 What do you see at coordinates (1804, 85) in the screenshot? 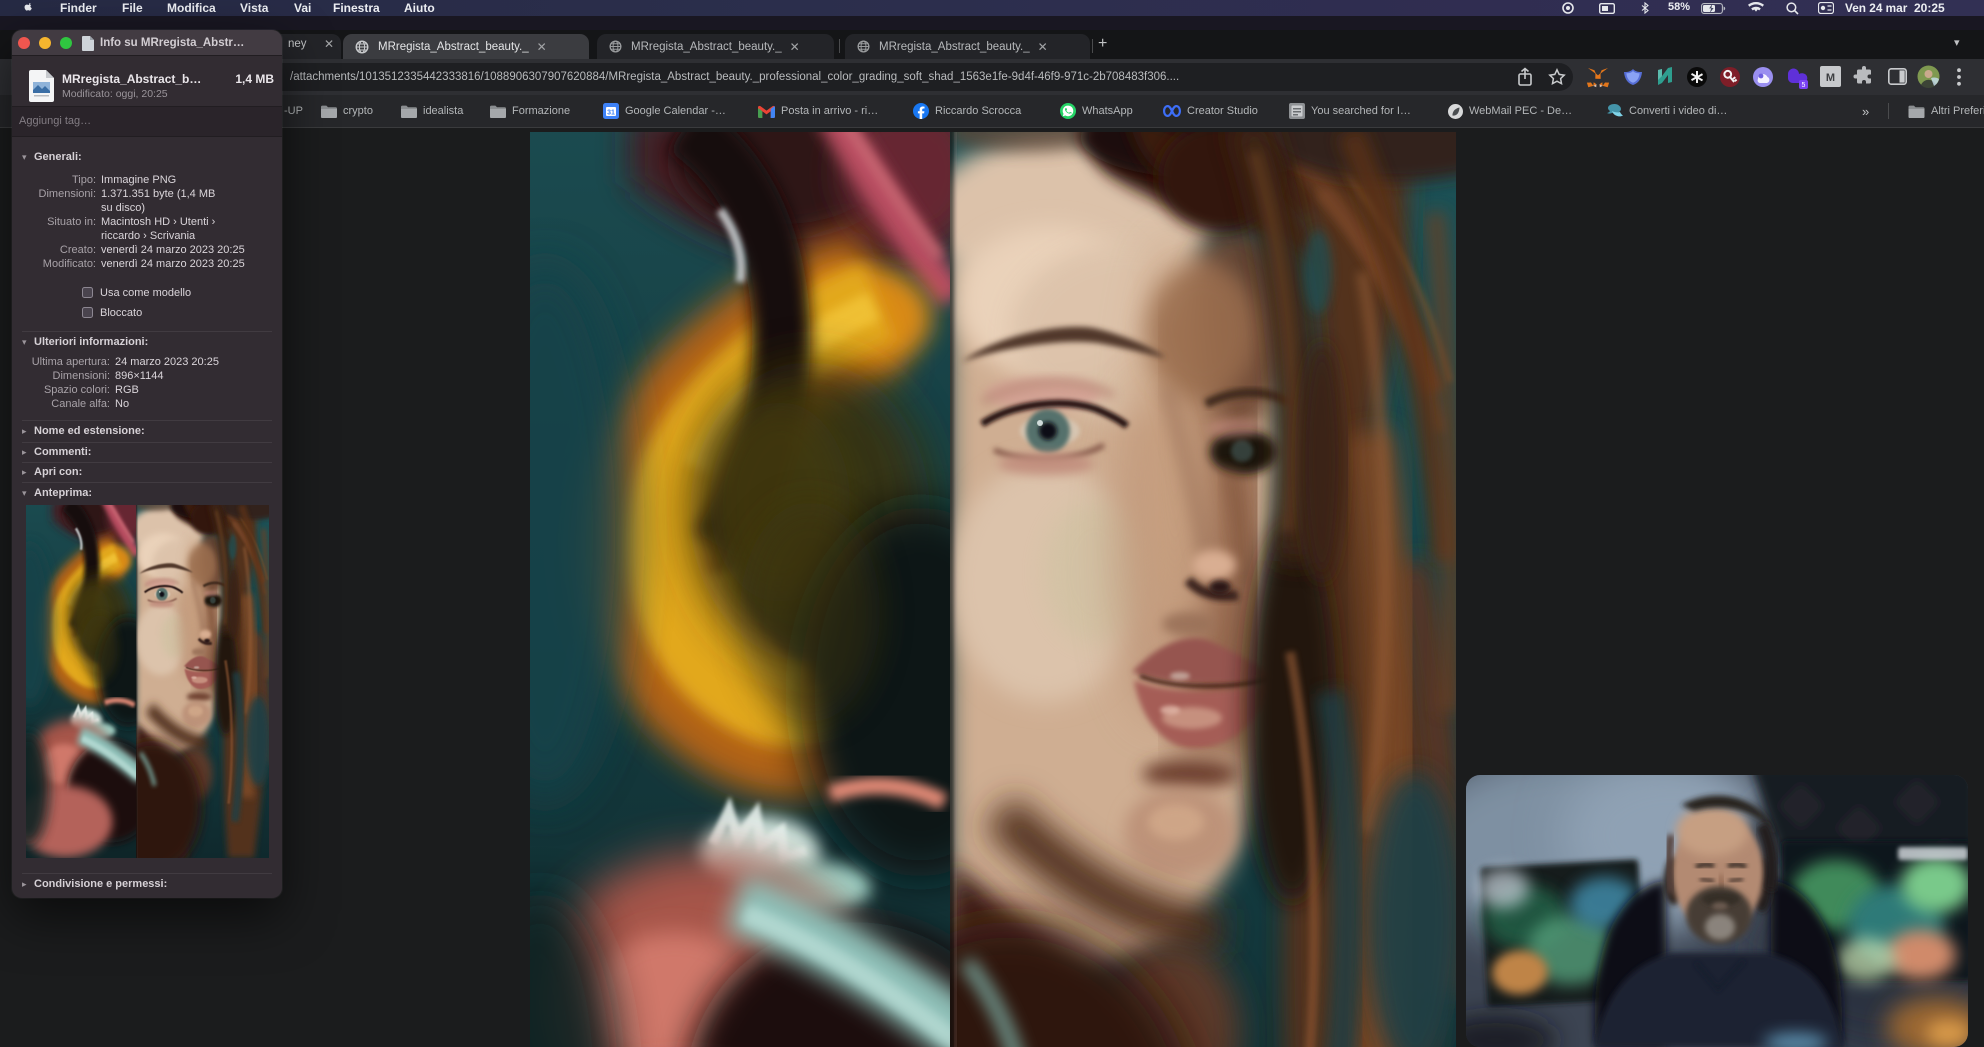
I see `svg-text: 5` at bounding box center [1804, 85].